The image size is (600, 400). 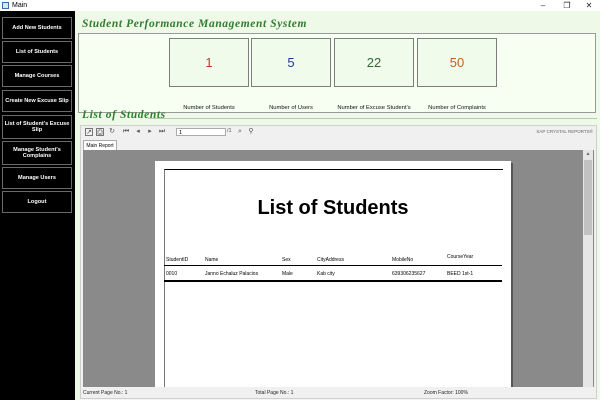 What do you see at coordinates (195, 24) in the screenshot?
I see `app-title: Student Performance Management System` at bounding box center [195, 24].